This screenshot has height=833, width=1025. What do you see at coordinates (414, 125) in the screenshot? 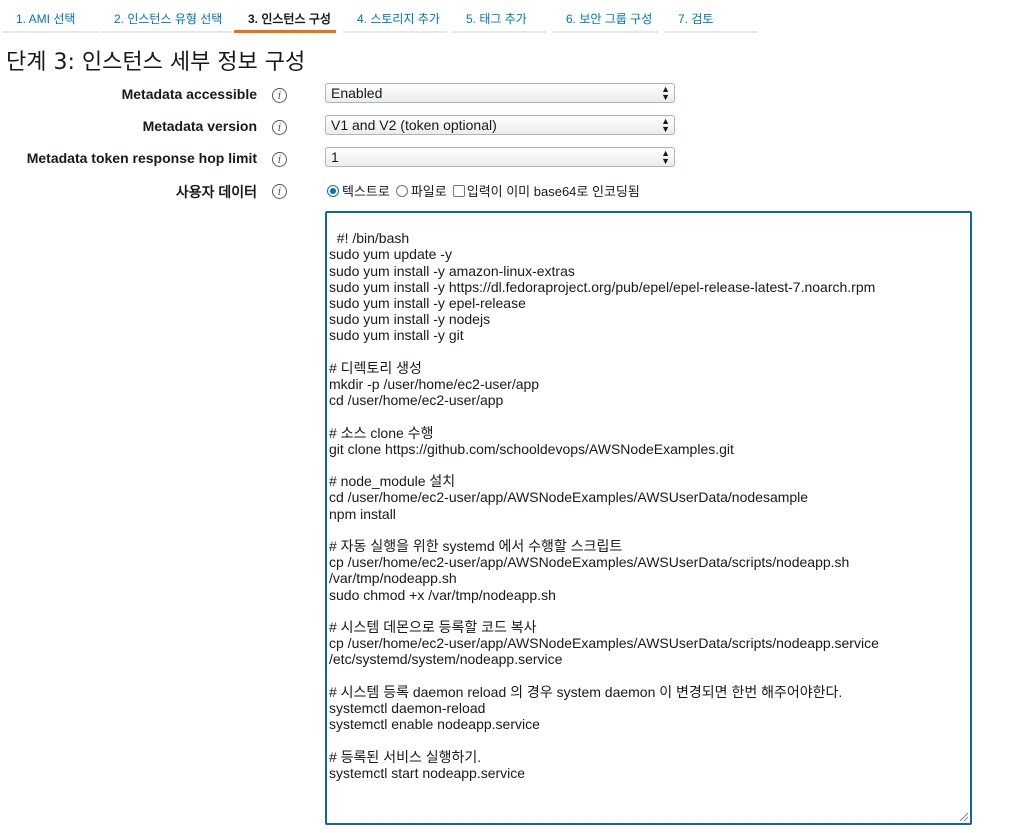
I see `metadata-version-value: V1 and V2 (token optional)` at bounding box center [414, 125].